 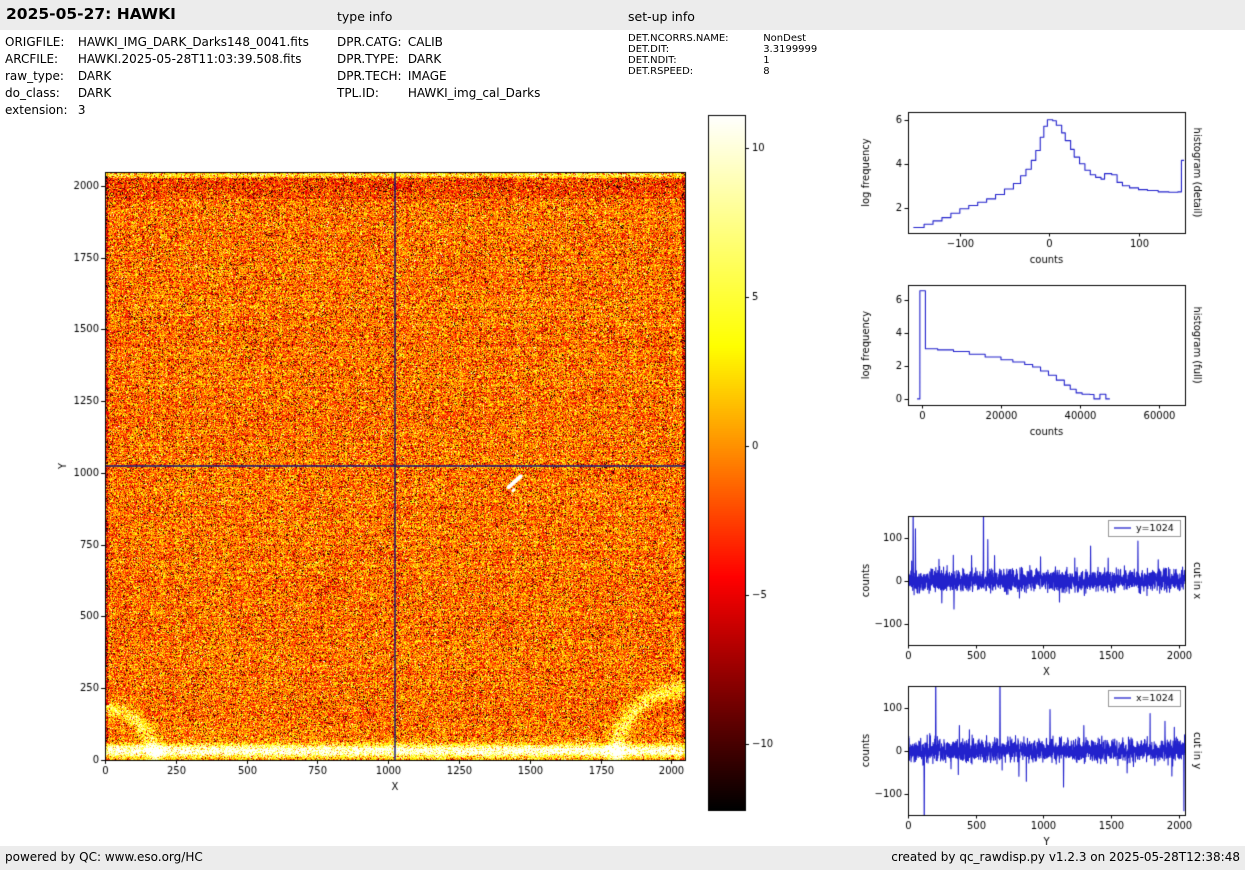 I want to click on meta-value: 3, so click(x=81, y=110).